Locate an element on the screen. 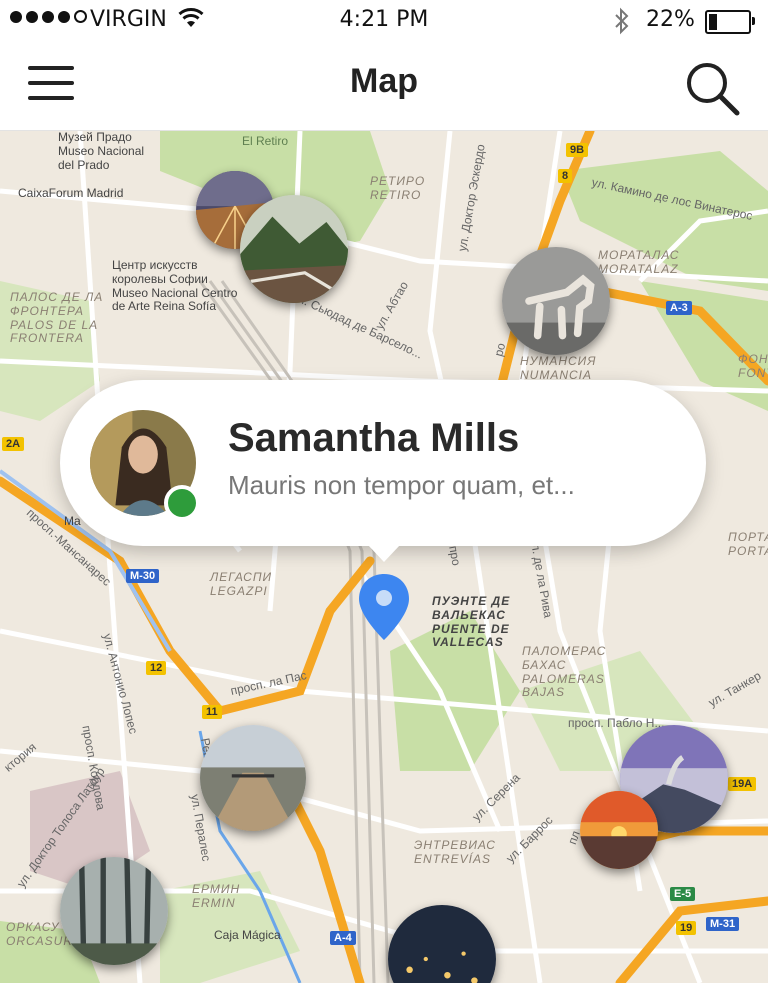 The image size is (768, 983). map-label-prado: Музей Прадо Museo Nacional del Prado is located at coordinates (101, 151).